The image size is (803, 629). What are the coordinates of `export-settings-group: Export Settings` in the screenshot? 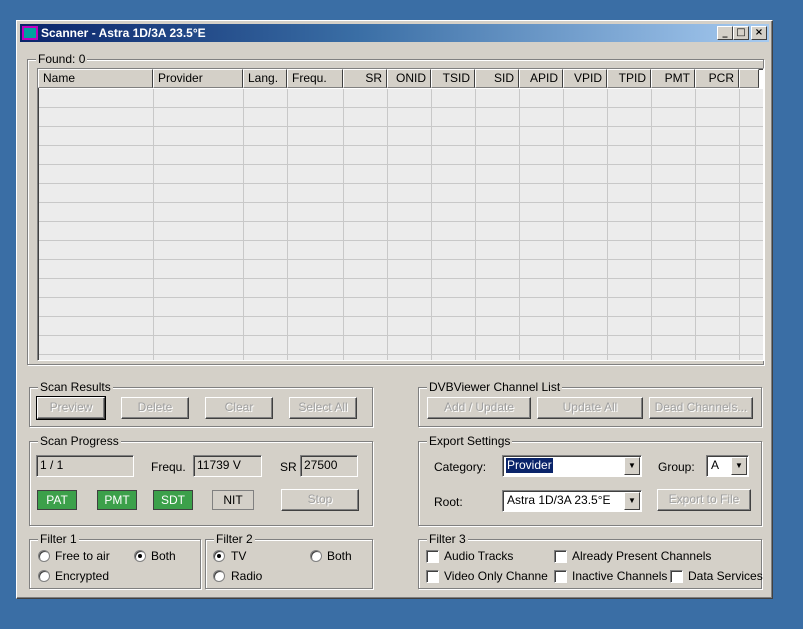 It's located at (590, 480).